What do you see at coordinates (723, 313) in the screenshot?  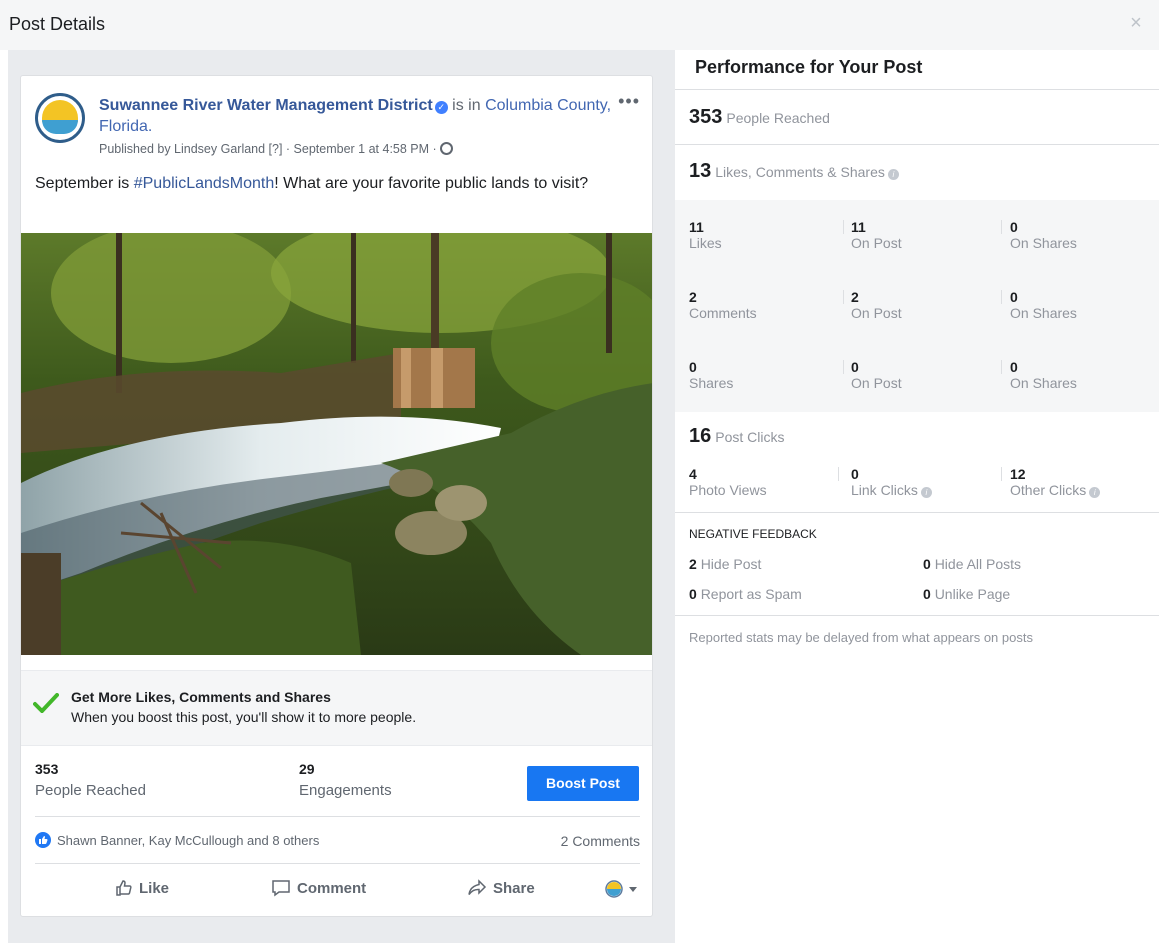 I see `cell-label: Comments` at bounding box center [723, 313].